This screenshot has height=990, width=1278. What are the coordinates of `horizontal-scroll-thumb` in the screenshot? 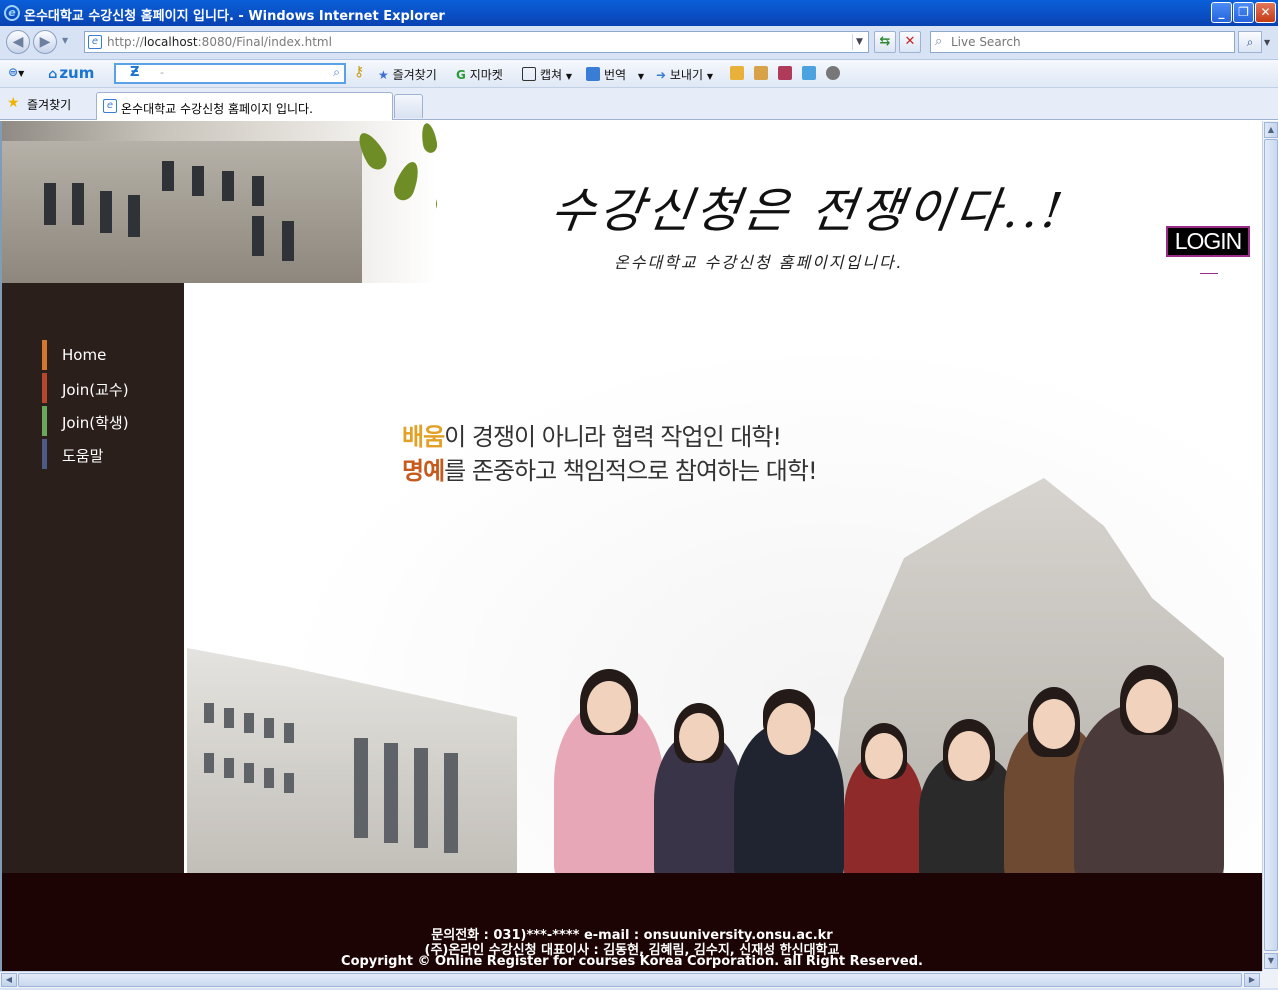 It's located at (630, 980).